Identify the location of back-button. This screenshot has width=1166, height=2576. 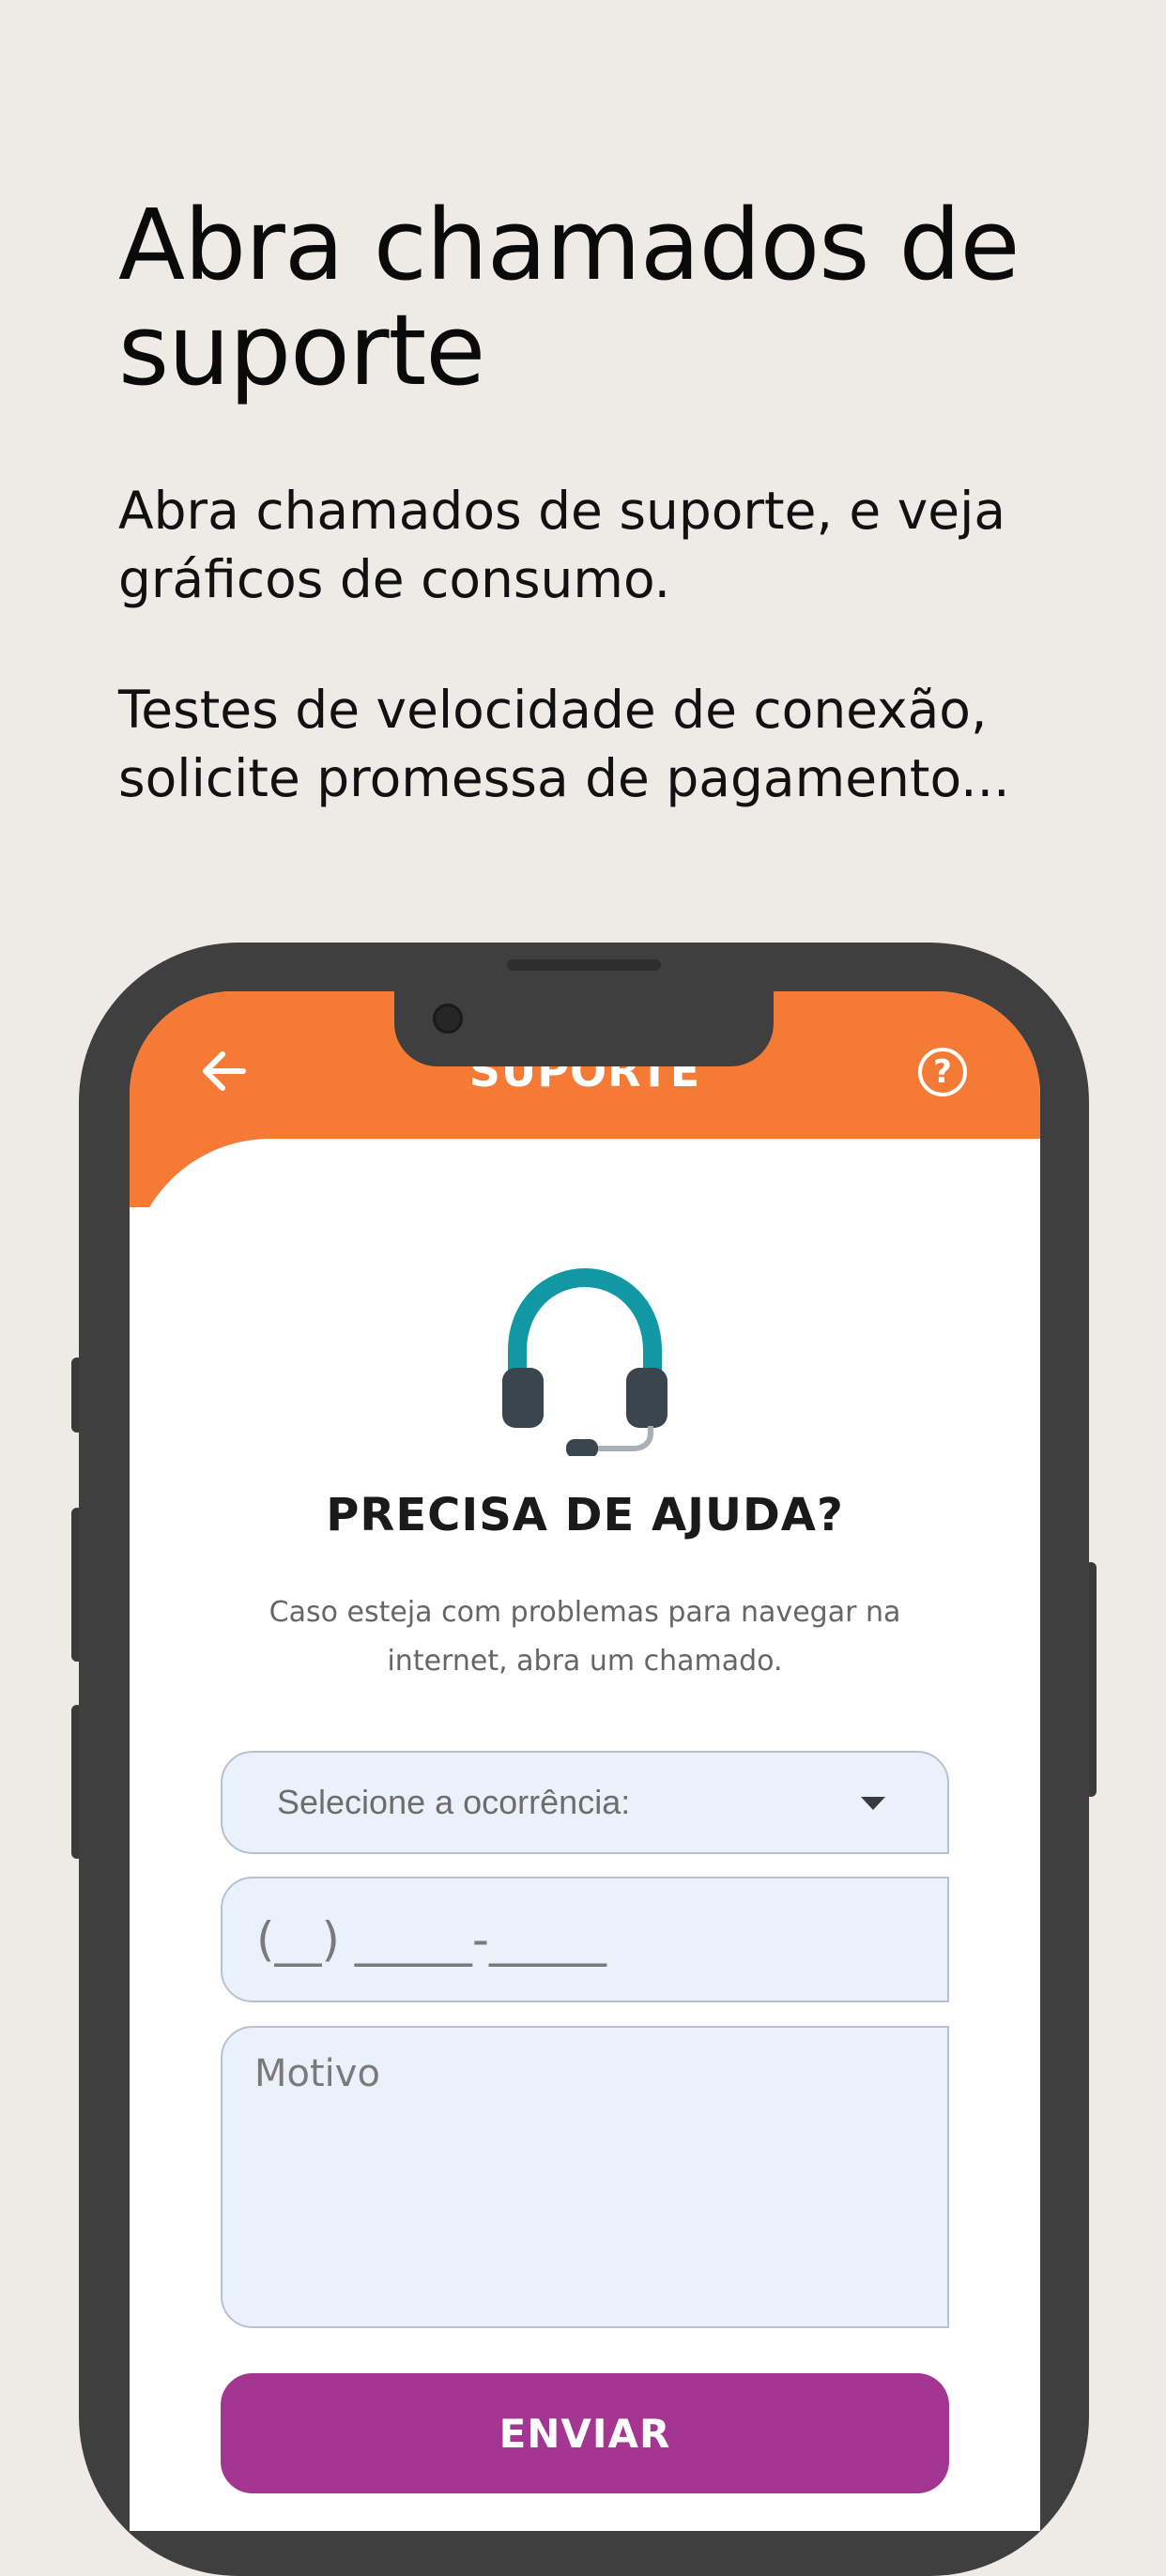
(223, 1071).